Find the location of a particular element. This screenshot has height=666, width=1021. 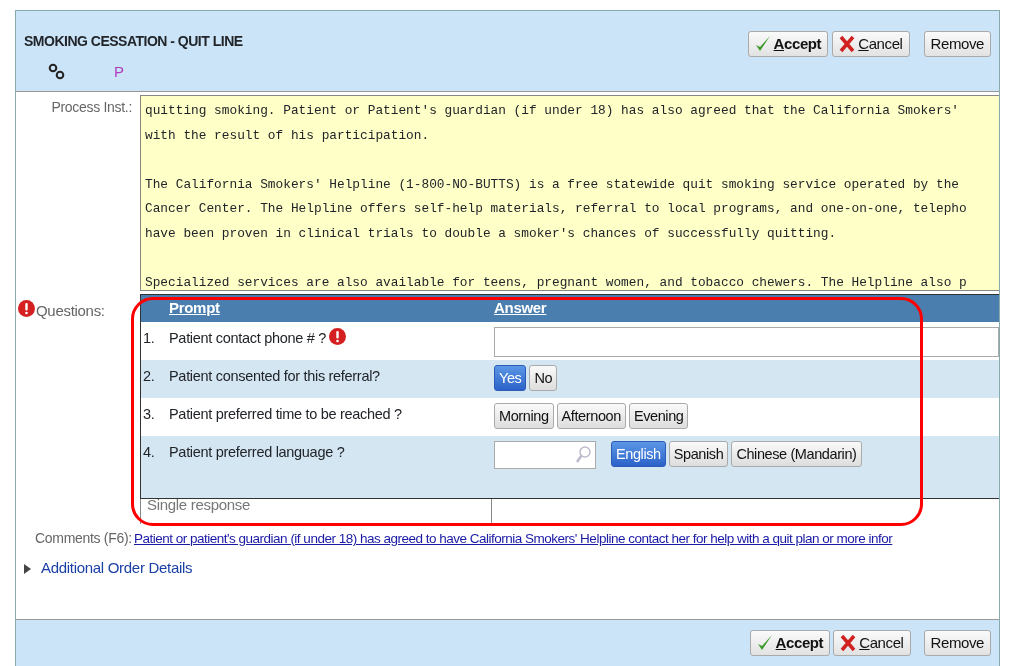

option-button: Afternoon is located at coordinates (591, 416).